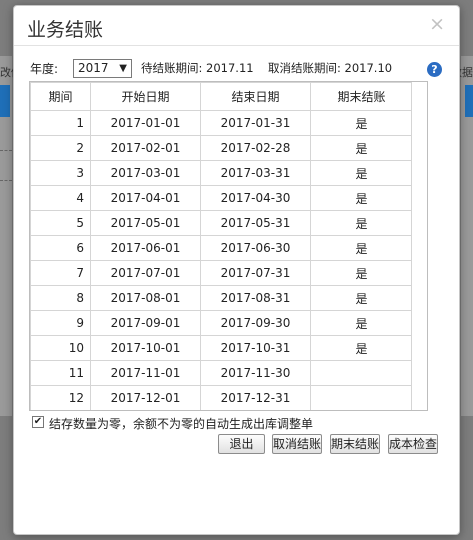  What do you see at coordinates (330, 68) in the screenshot?
I see `cancel-period-label: 取消结账期间: 2017.10` at bounding box center [330, 68].